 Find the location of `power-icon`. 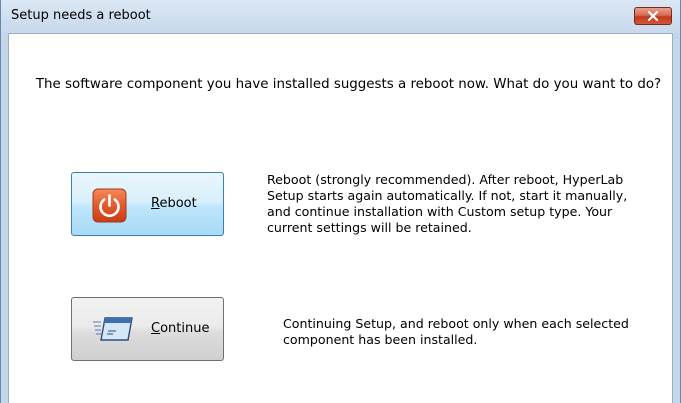

power-icon is located at coordinates (109, 207).